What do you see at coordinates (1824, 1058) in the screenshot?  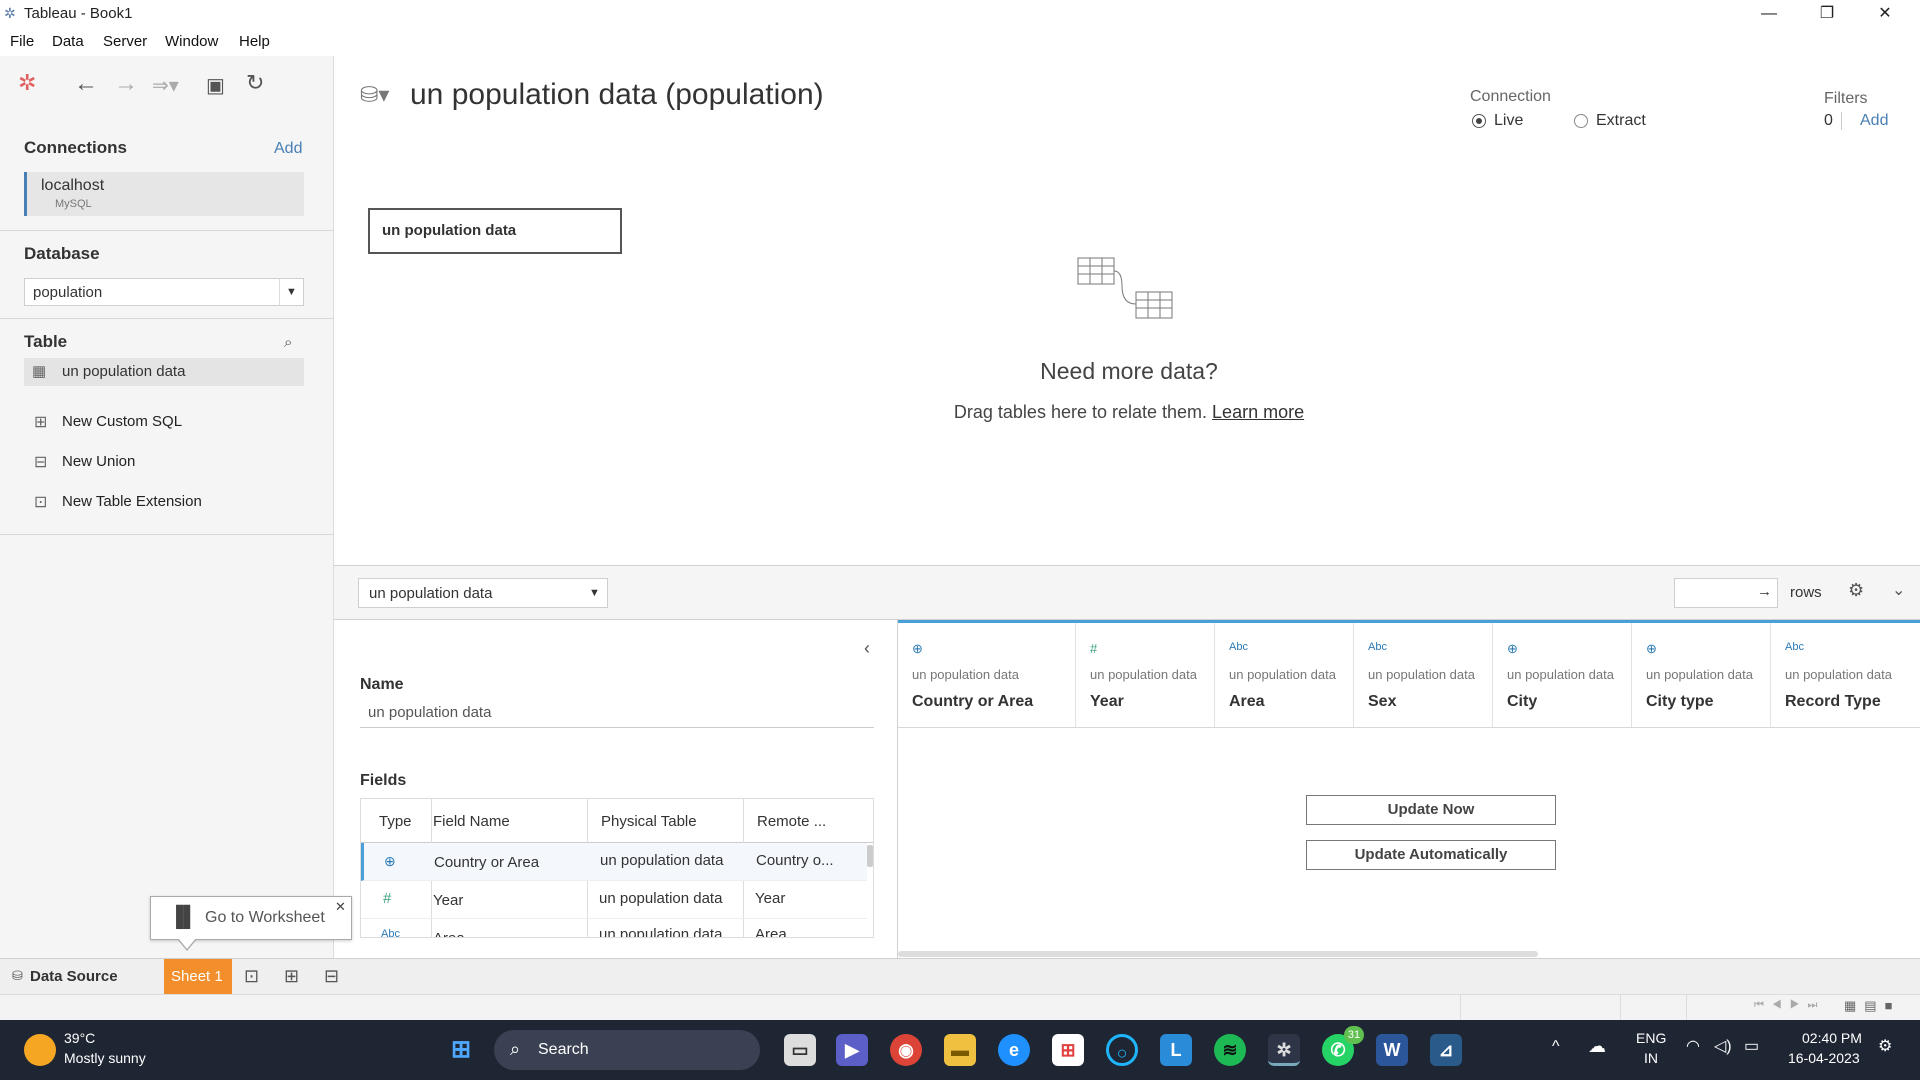 I see `clock-date: 16-04-2023` at bounding box center [1824, 1058].